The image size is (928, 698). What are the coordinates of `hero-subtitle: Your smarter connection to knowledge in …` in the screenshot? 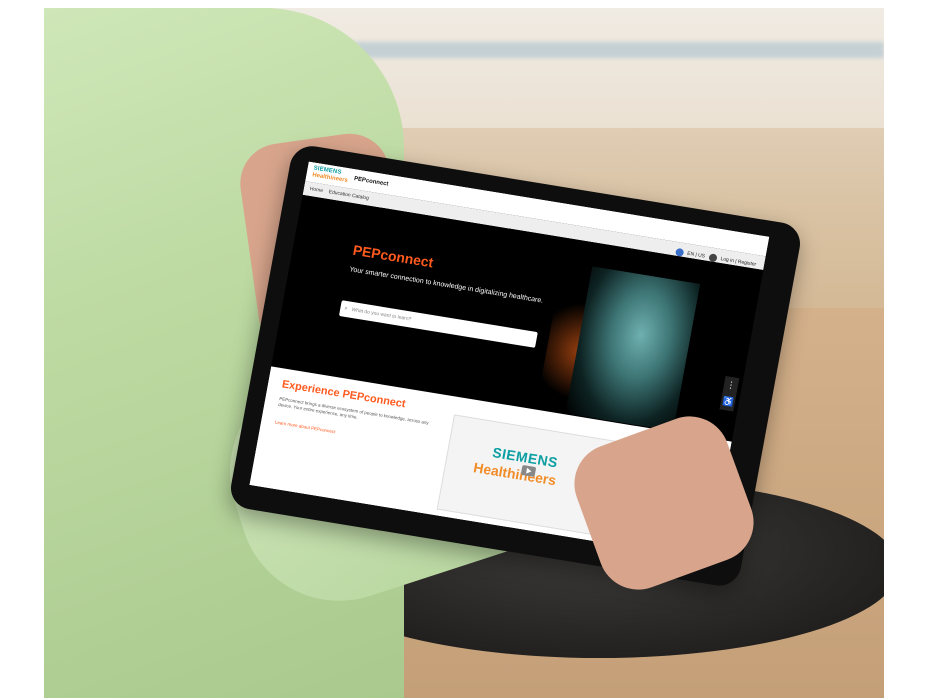 It's located at (446, 285).